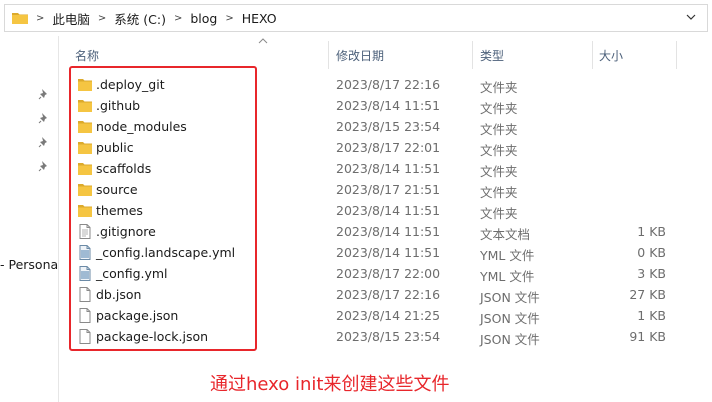 The width and height of the screenshot is (712, 402). What do you see at coordinates (58, 219) in the screenshot?
I see `pane-divider` at bounding box center [58, 219].